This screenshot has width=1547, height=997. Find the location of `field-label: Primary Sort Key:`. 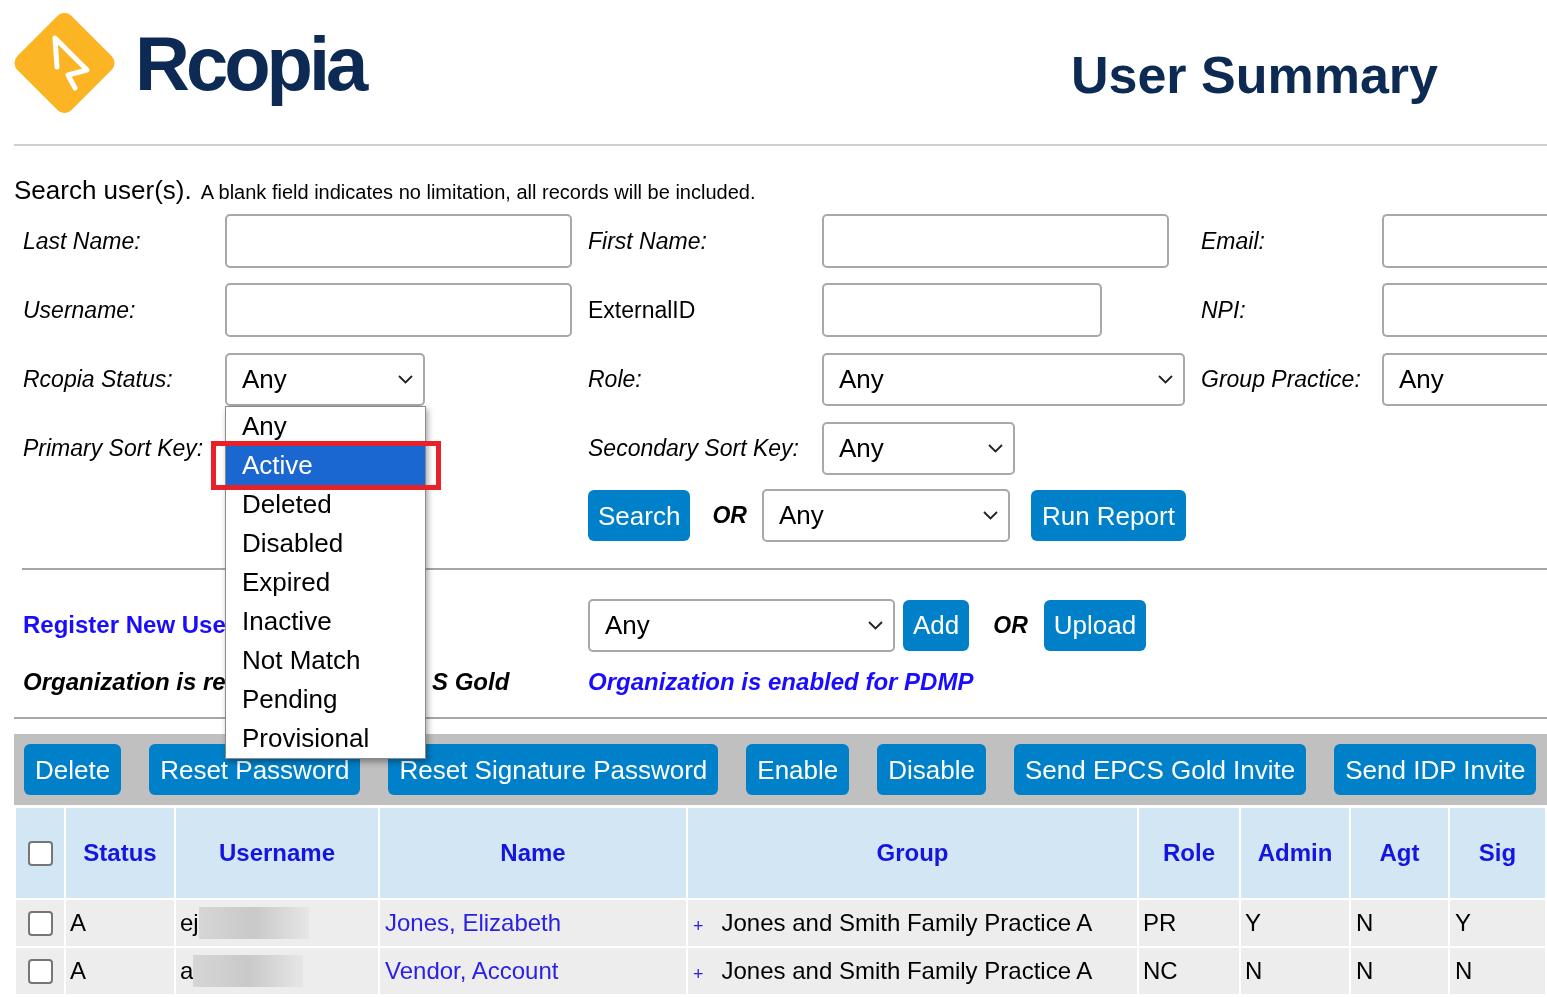

field-label: Primary Sort Key: is located at coordinates (113, 447).